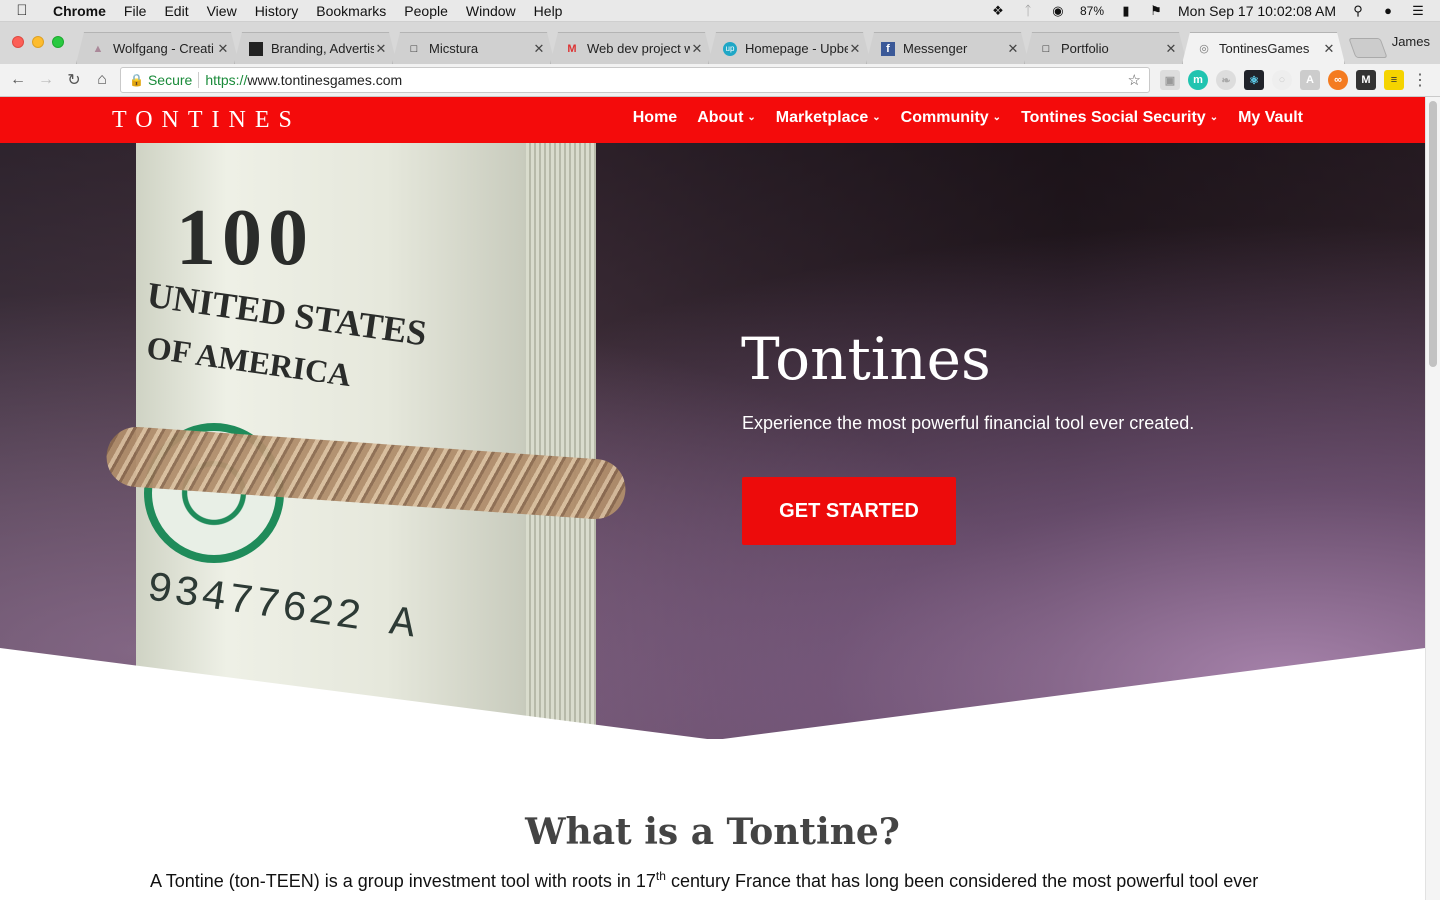 Image resolution: width=1440 pixels, height=900 pixels. Describe the element at coordinates (1134, 80) in the screenshot. I see `bookmark-star-icon: ☆` at that location.